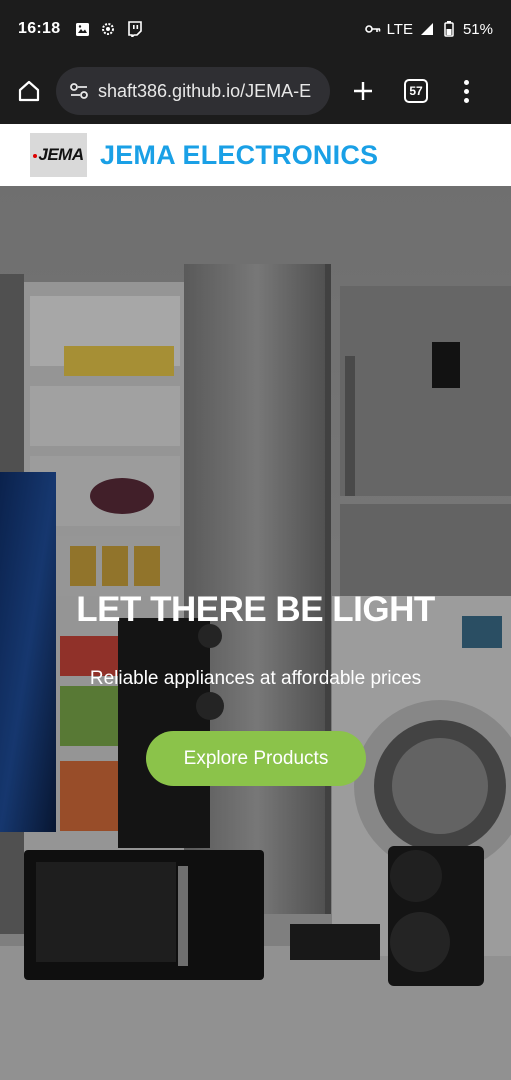 The image size is (511, 1080). I want to click on plus-icon, so click(363, 91).